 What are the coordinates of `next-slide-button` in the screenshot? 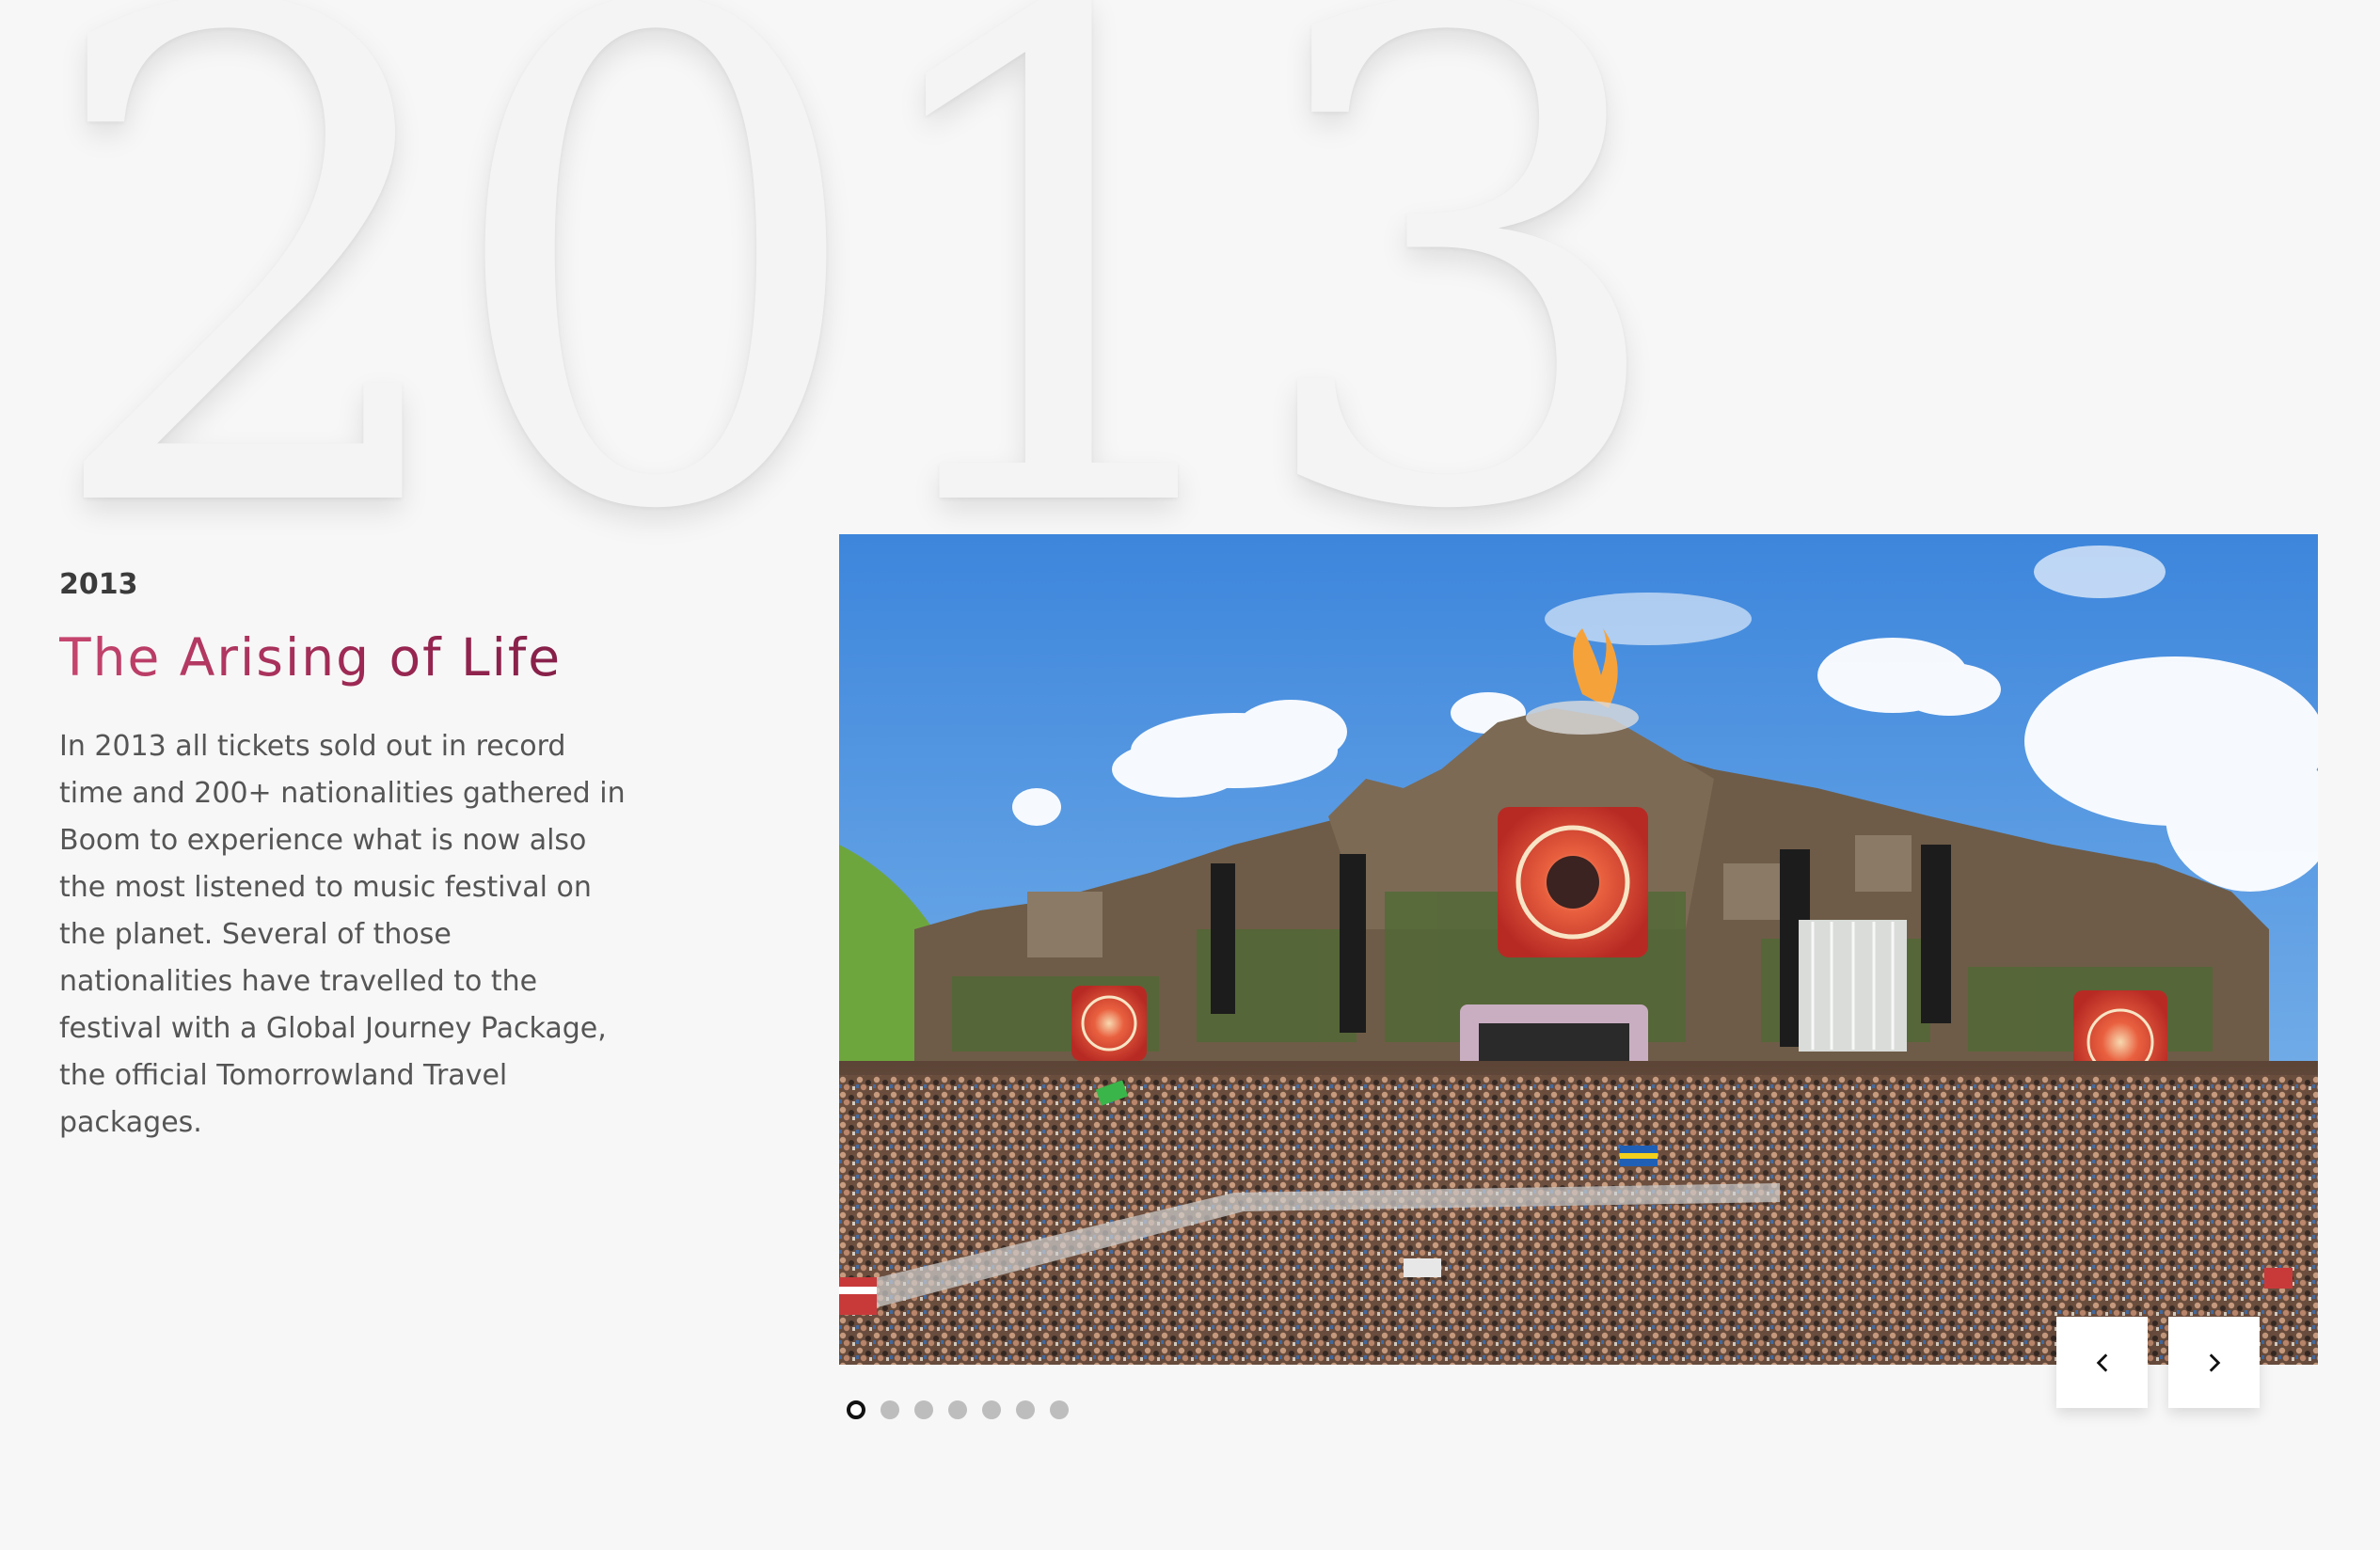 It's located at (2214, 1362).